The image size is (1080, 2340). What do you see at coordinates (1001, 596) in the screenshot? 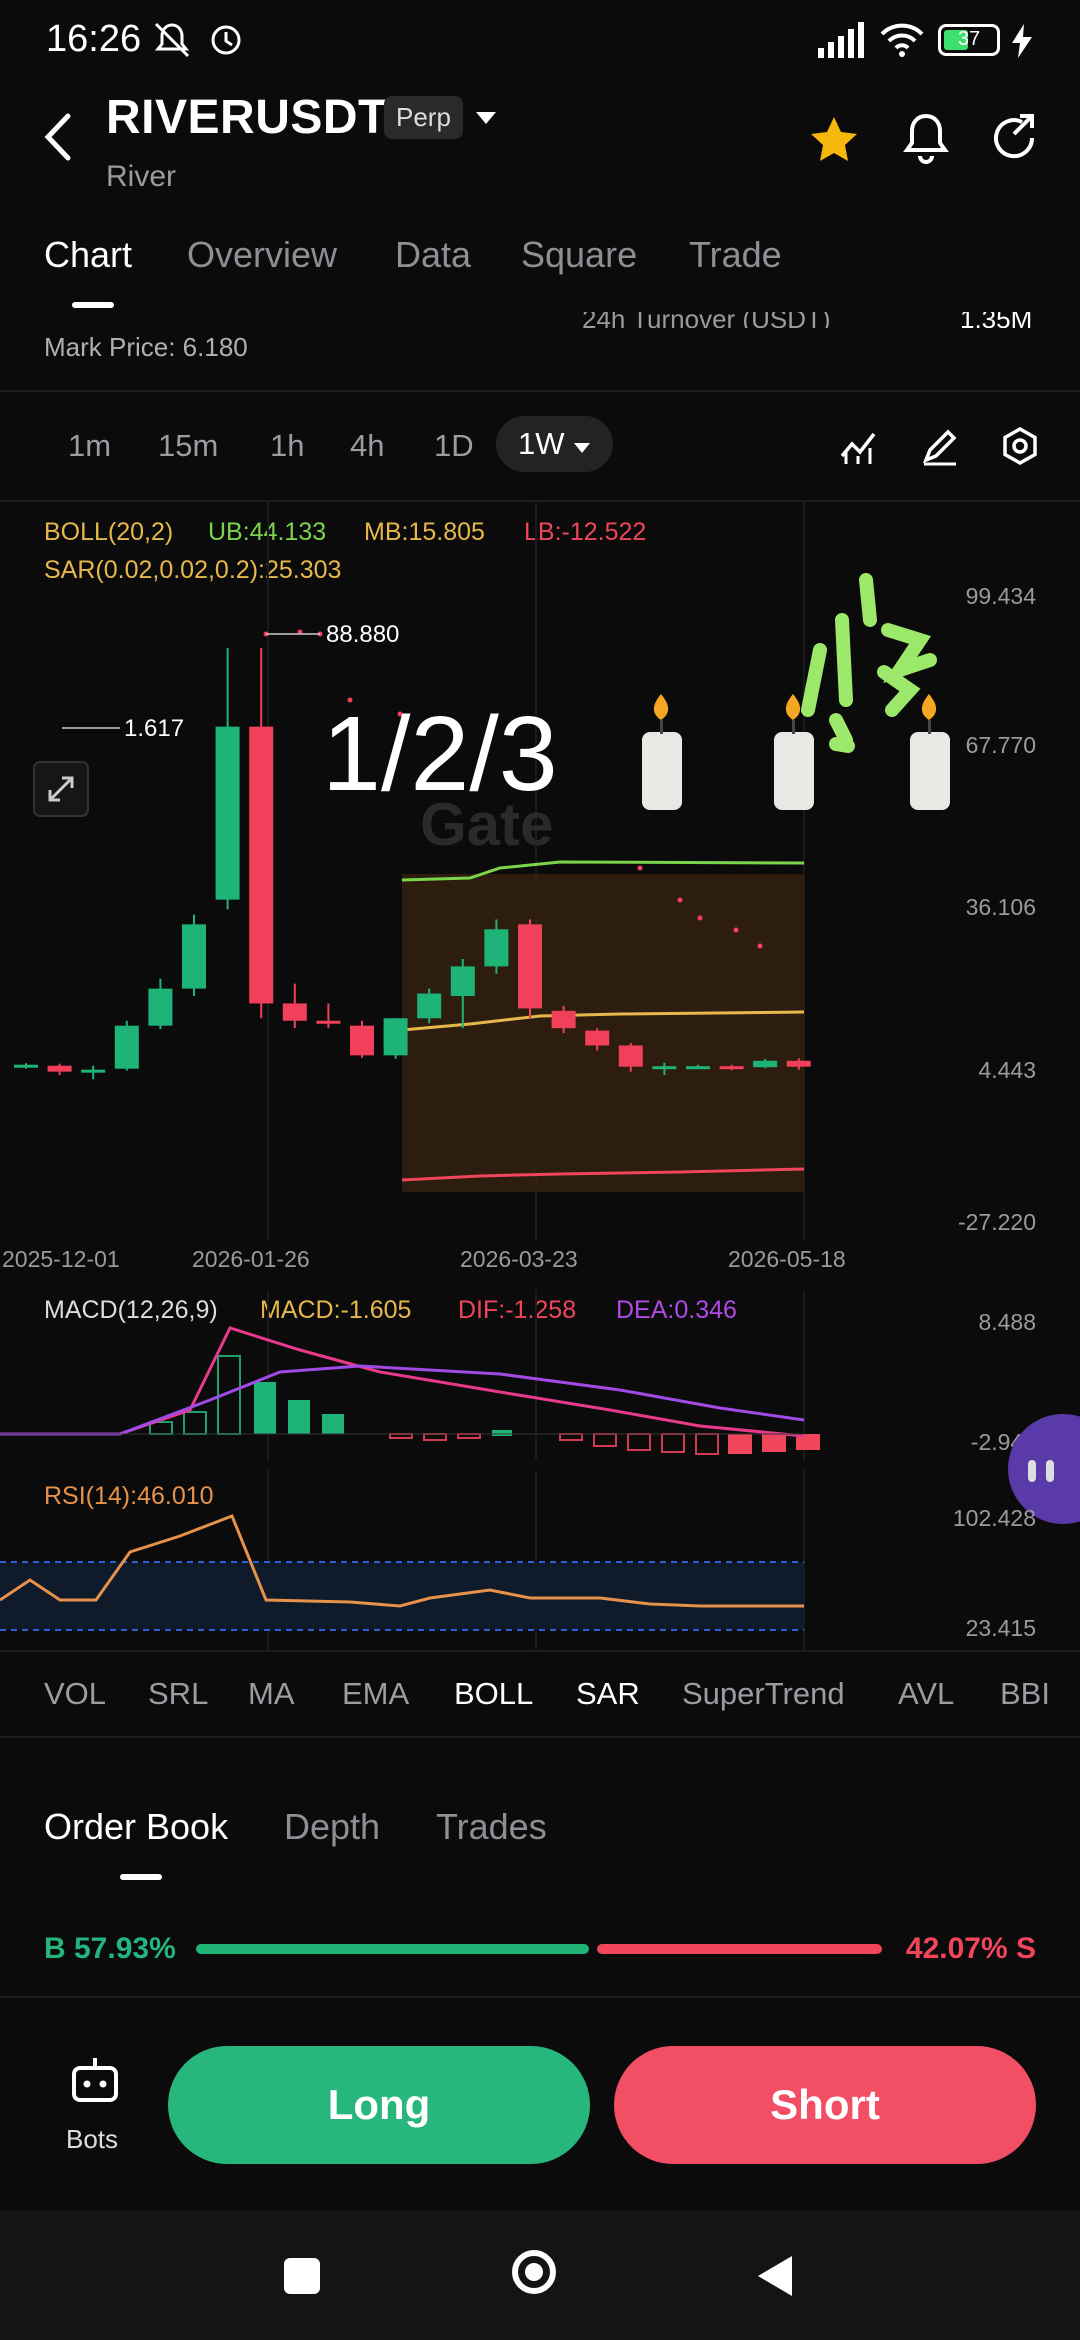
I see `y-tick: 99.434` at bounding box center [1001, 596].